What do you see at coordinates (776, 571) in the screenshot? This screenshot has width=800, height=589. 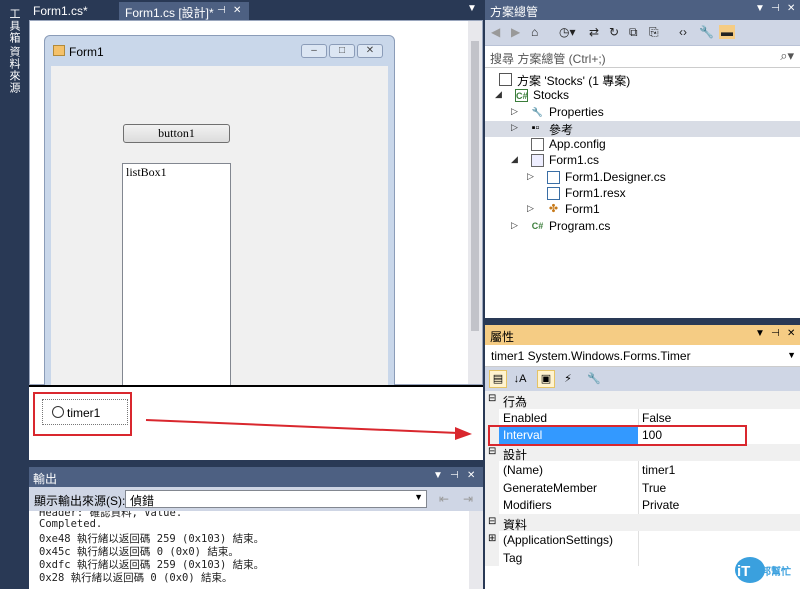 I see `svg-text: 邦幫忙` at bounding box center [776, 571].